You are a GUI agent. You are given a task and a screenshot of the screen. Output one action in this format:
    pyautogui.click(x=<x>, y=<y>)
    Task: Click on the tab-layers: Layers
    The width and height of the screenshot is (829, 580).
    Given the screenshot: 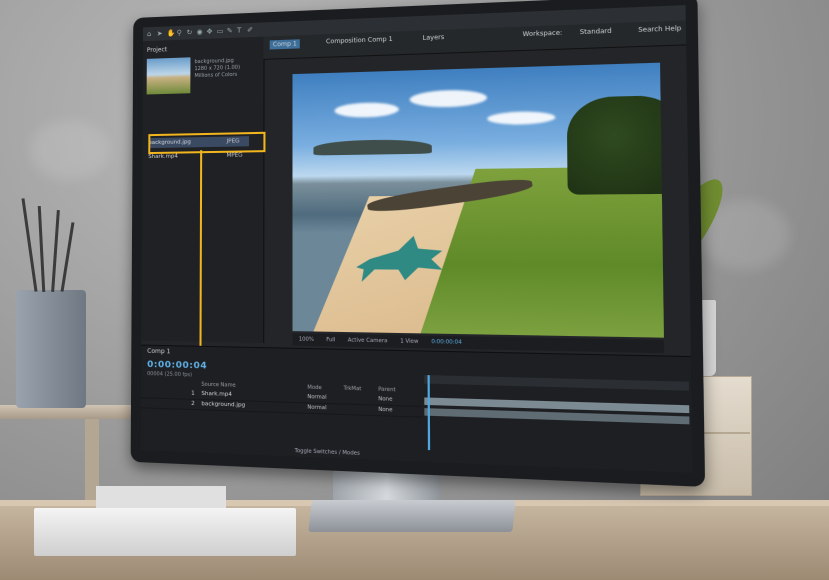 What is the action you would take?
    pyautogui.click(x=433, y=38)
    